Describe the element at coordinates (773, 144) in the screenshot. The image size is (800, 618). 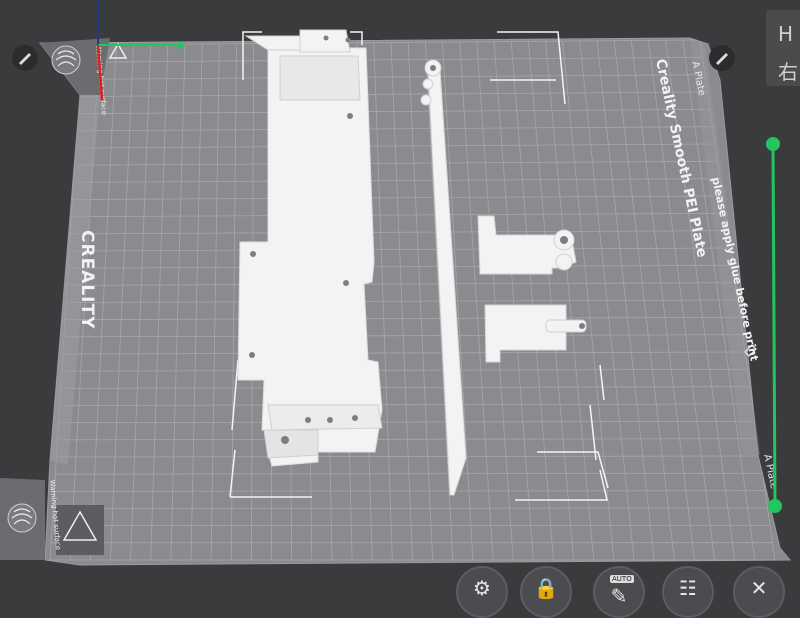
I see `layer-slider-top-handle` at that location.